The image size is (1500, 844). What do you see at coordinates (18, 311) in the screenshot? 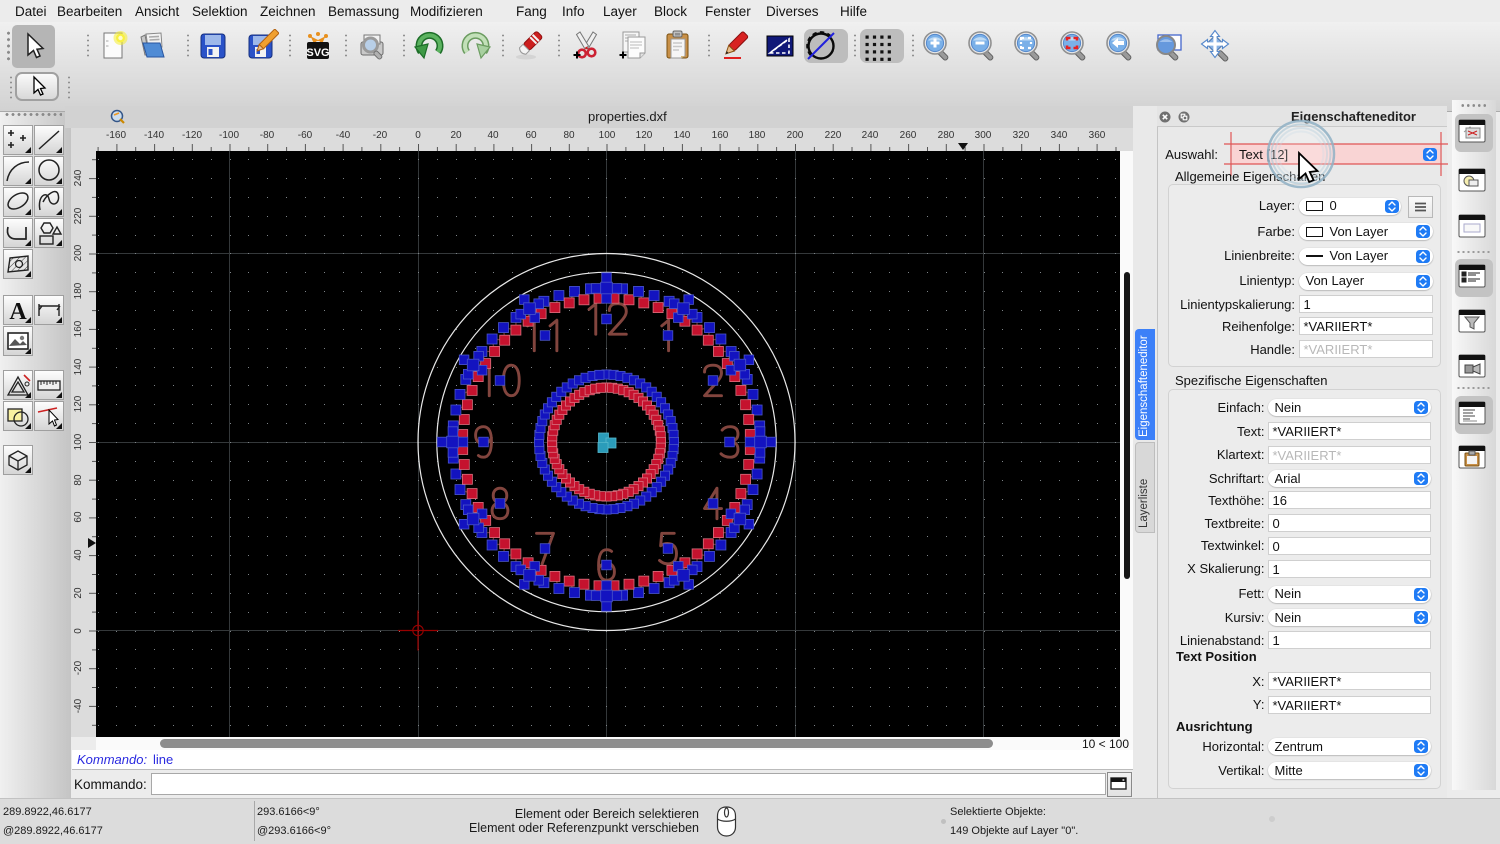
I see `svg-text: A` at bounding box center [18, 311].